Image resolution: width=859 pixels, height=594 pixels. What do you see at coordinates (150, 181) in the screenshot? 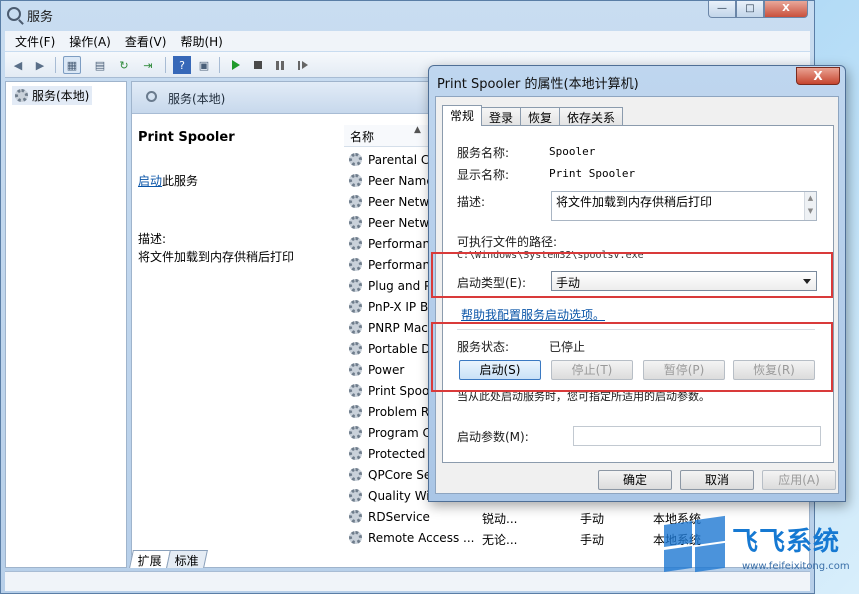
I see `start-service-link: 启动` at bounding box center [150, 181].